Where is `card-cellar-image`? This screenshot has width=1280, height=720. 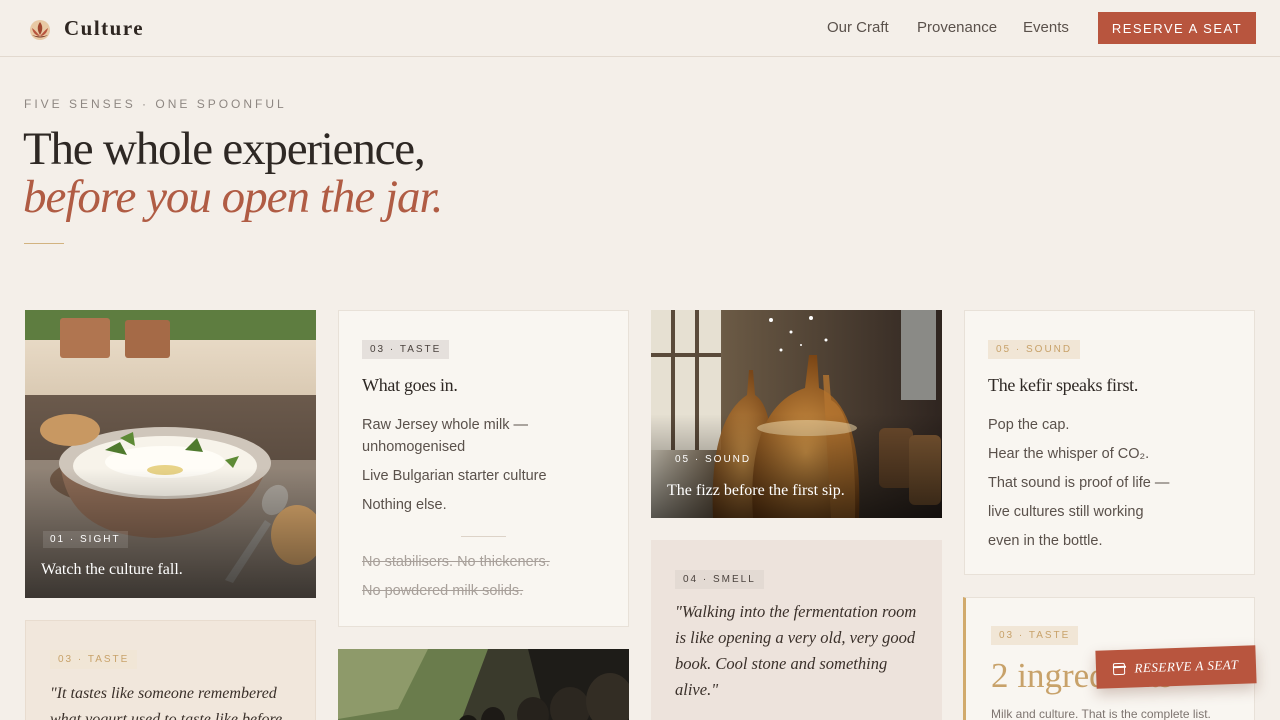 card-cellar-image is located at coordinates (483, 684).